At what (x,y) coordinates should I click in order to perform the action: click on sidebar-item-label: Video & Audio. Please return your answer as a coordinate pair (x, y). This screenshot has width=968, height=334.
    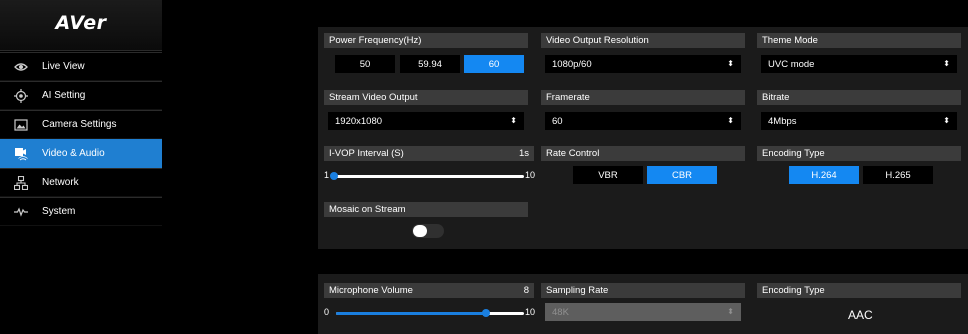
    Looking at the image, I should click on (73, 153).